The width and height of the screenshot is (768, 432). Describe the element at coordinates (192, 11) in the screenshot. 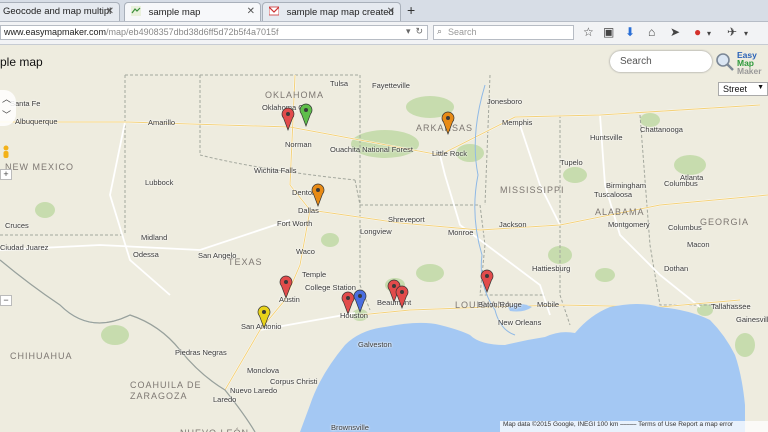

I see `tab-sample-map: sample map ✕` at that location.